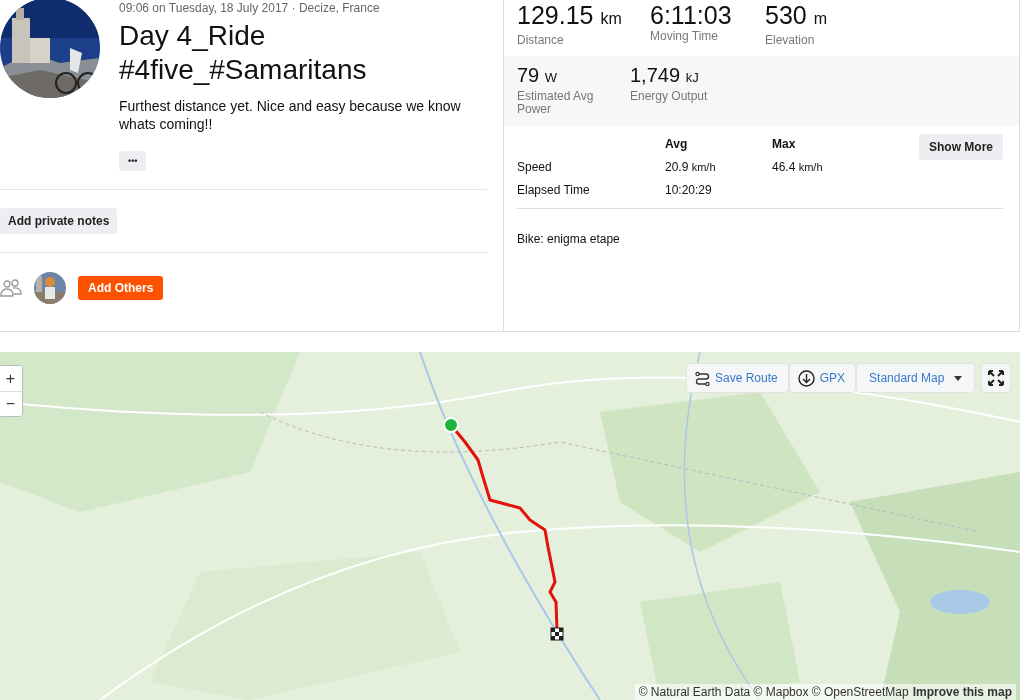  I want to click on fullscreen-icon, so click(996, 378).